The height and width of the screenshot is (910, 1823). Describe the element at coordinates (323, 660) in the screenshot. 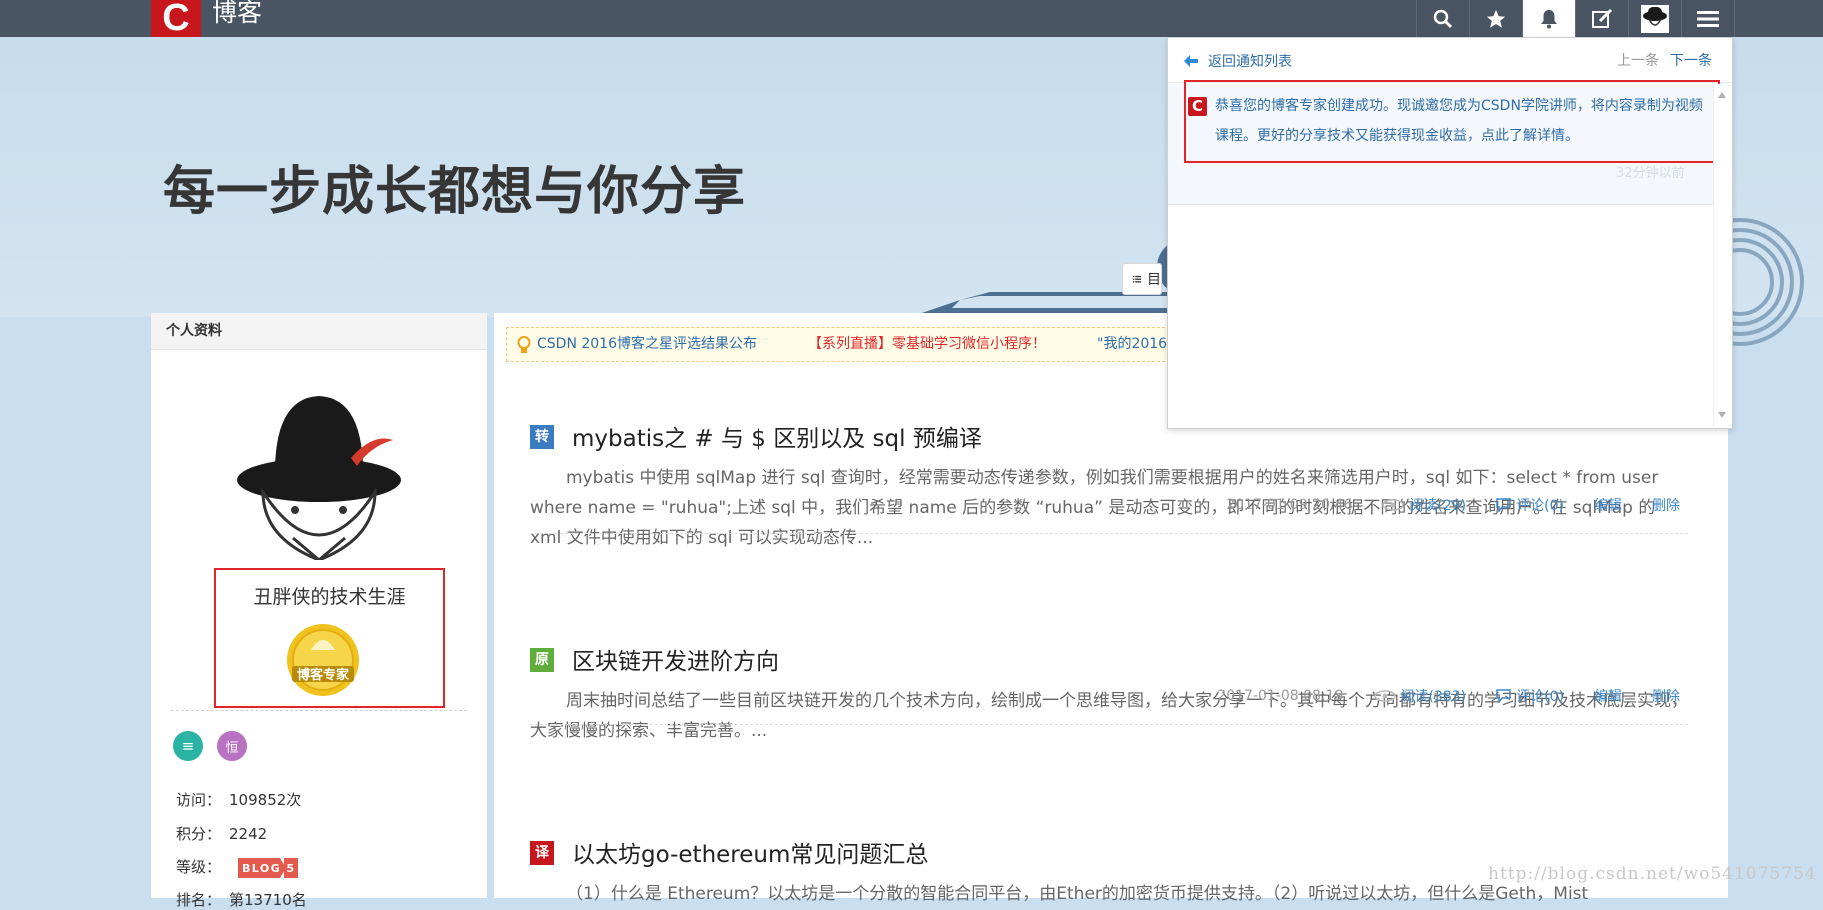

I see `blog-expert-badge: 博客专家` at that location.